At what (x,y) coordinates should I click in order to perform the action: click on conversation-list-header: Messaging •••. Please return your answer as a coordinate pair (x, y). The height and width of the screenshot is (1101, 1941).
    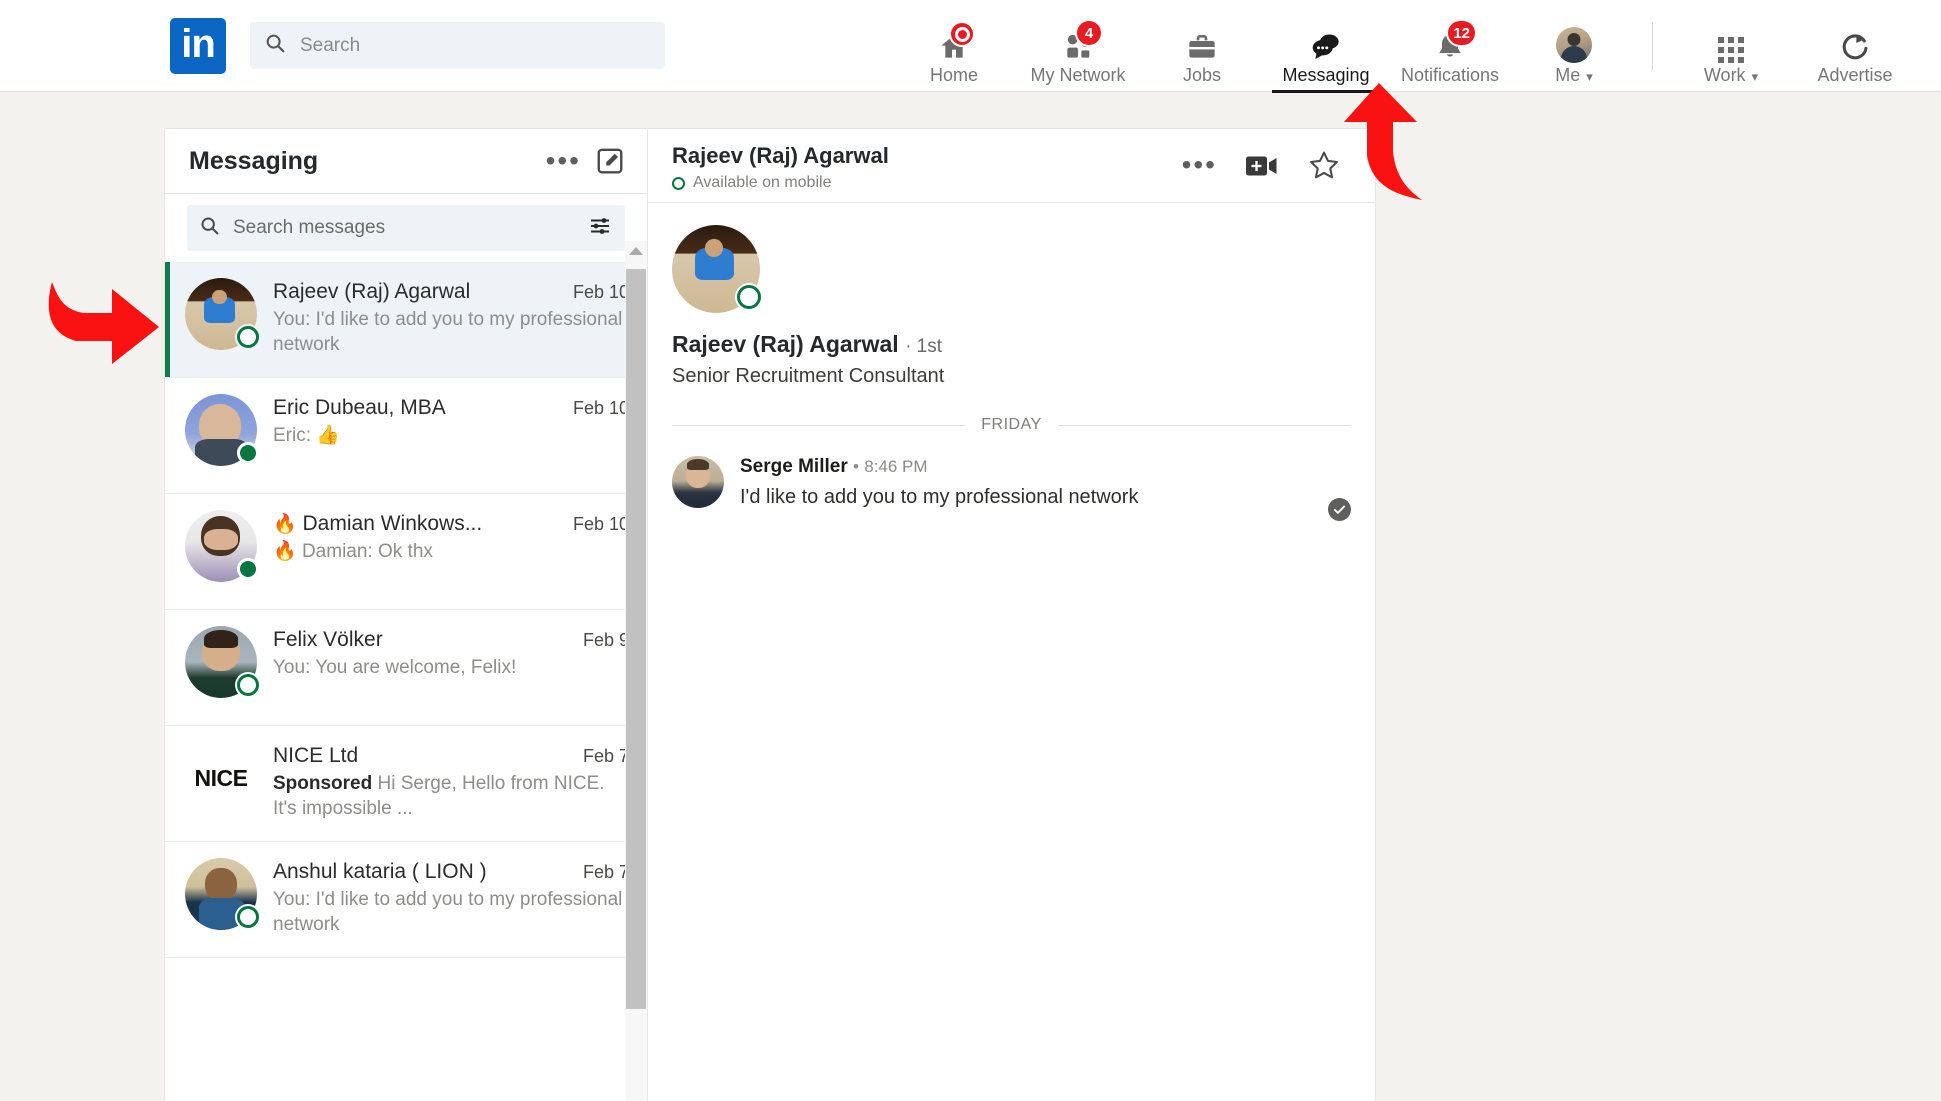
    Looking at the image, I should click on (406, 161).